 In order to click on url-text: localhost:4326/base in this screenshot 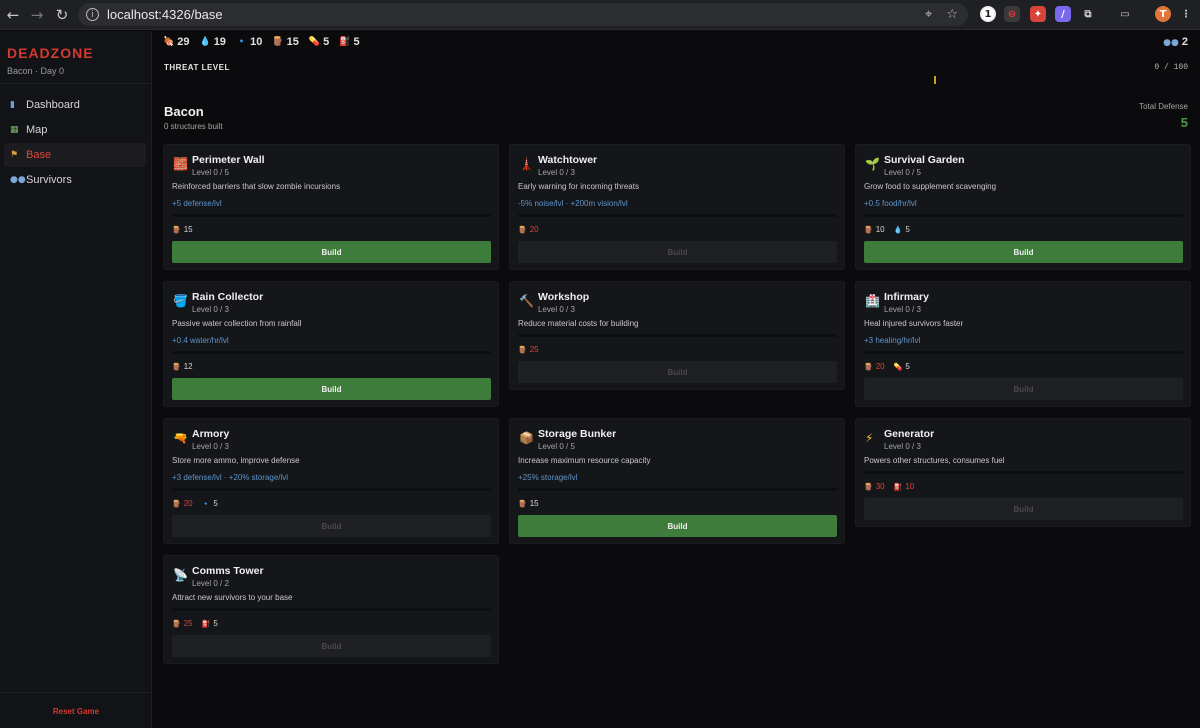, I will do `click(165, 14)`.